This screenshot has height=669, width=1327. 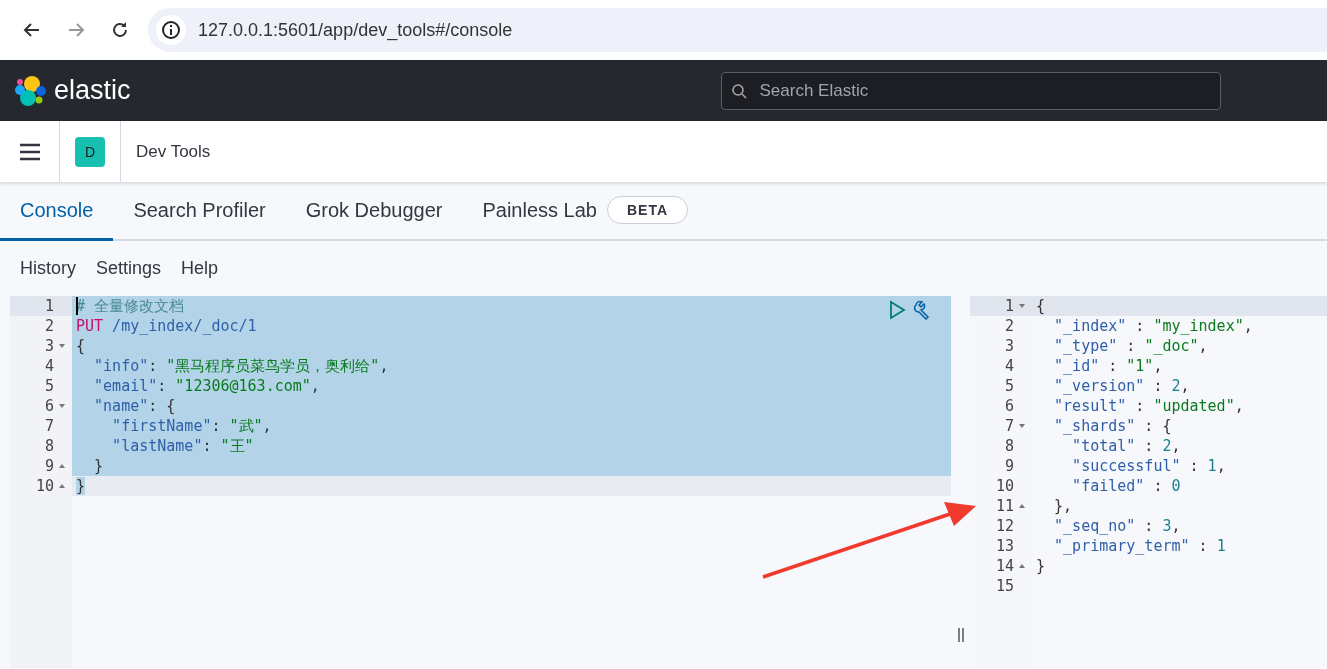 I want to click on logo-icon, so click(x=30, y=90).